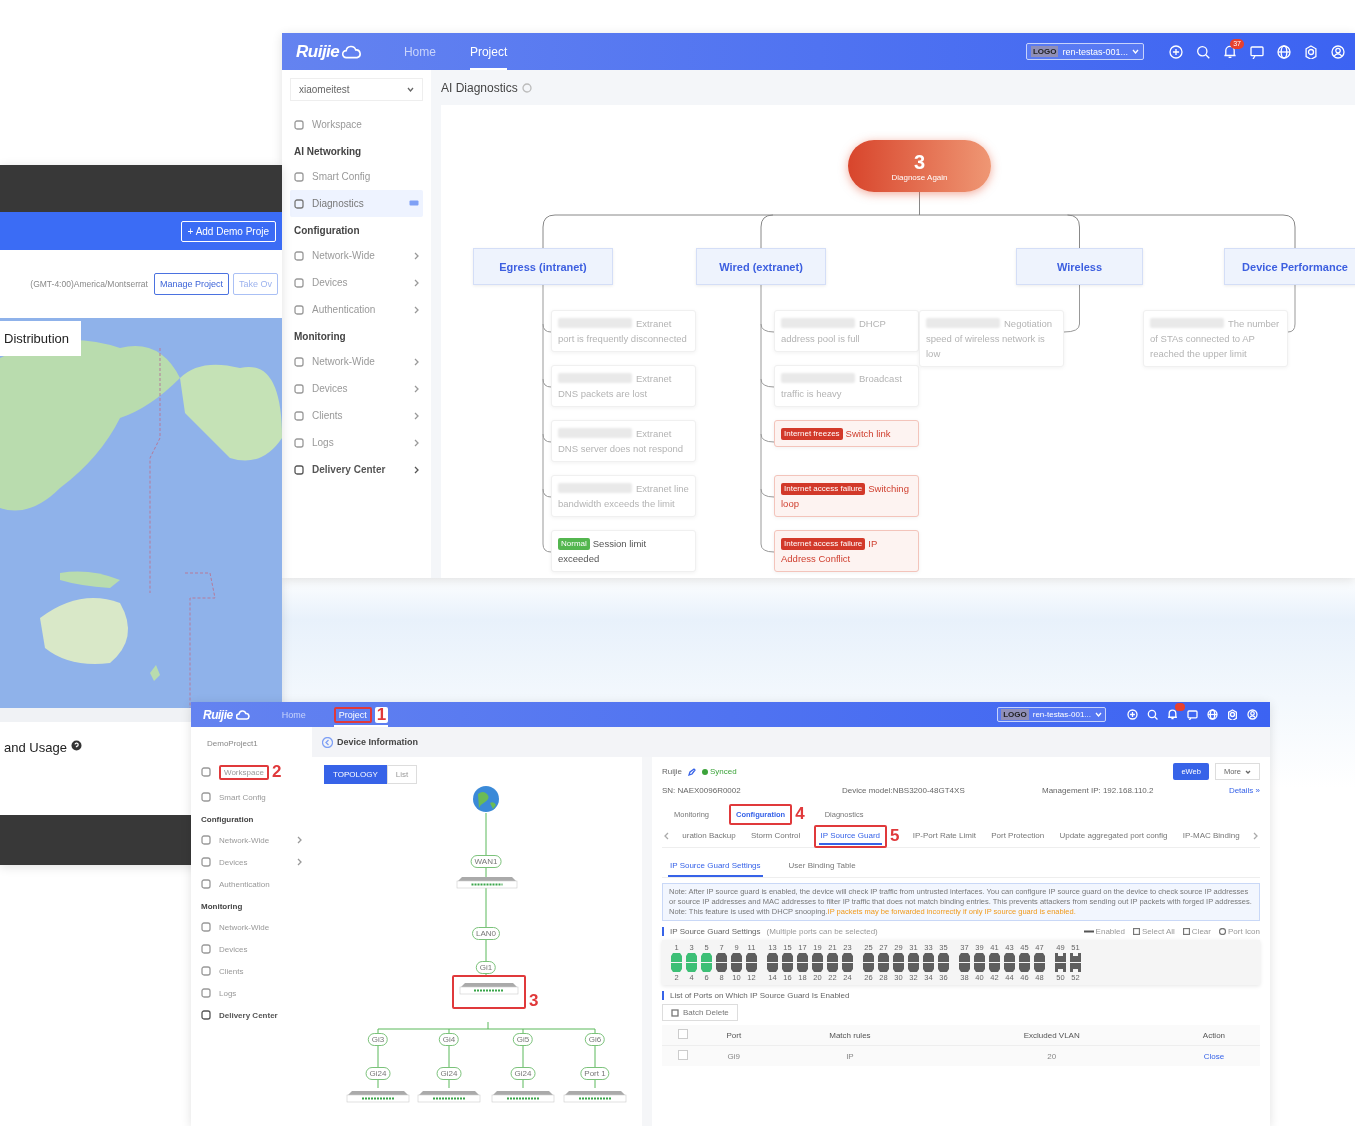  Describe the element at coordinates (1214, 1056) in the screenshot. I see `close-link: Close` at that location.